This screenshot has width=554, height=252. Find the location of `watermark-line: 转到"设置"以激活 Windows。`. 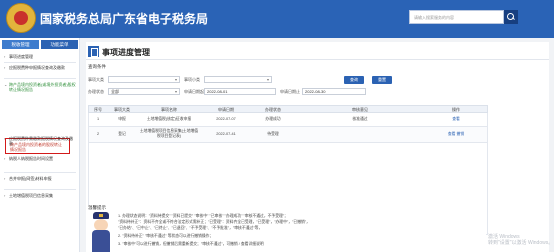

watermark-line: 转到"设置"以激活 Windows。 is located at coordinates (521, 243).